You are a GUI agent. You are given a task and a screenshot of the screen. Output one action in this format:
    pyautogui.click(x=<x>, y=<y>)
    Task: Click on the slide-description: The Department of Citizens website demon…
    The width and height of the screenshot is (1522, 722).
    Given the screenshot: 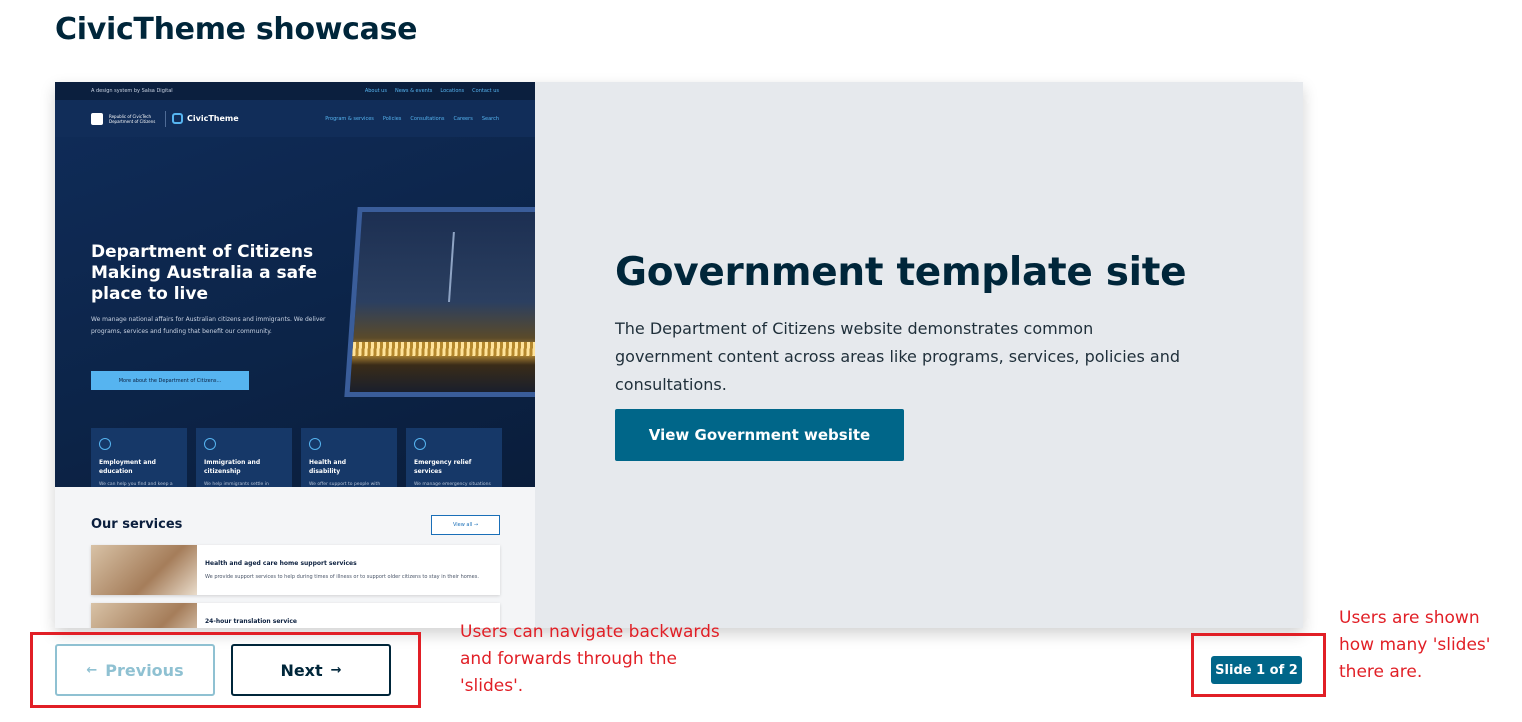 What is the action you would take?
    pyautogui.click(x=898, y=356)
    